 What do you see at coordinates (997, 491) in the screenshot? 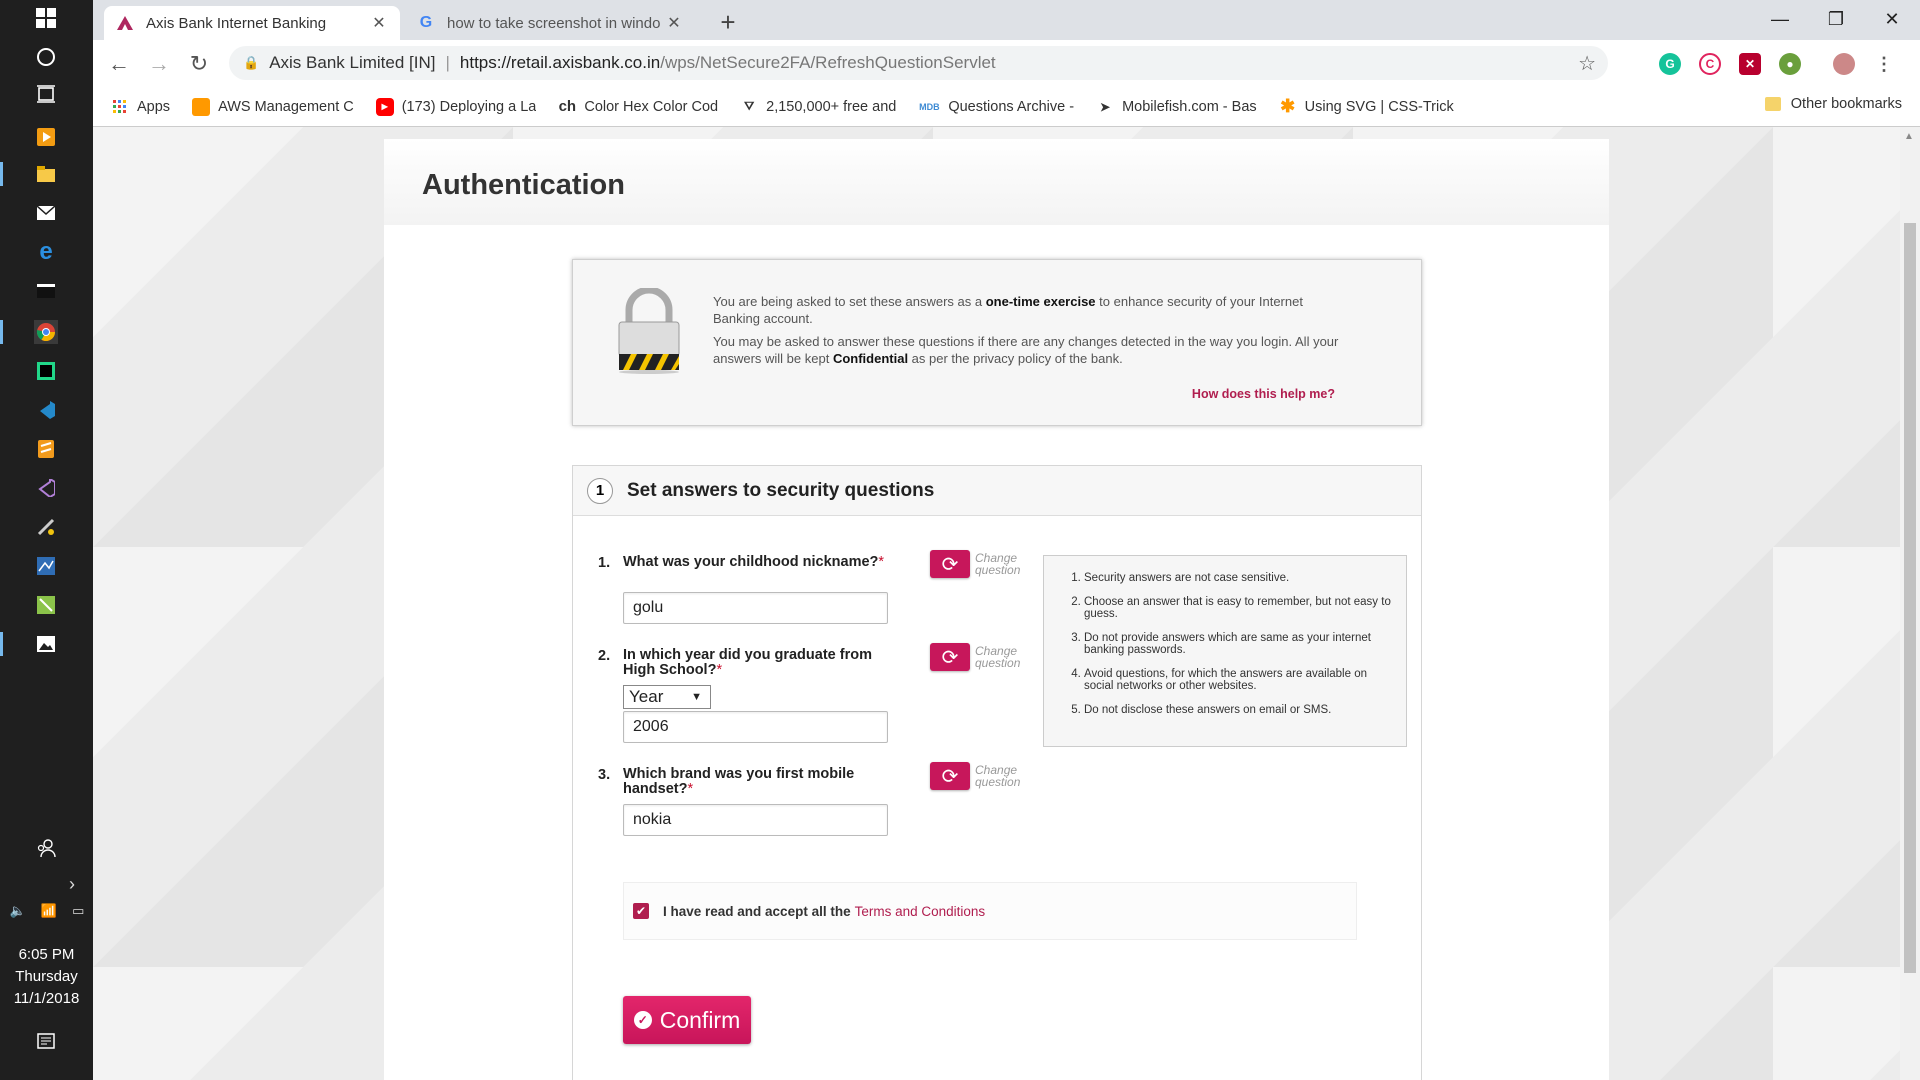
I see `section-header: 1 Set answers to security questions` at bounding box center [997, 491].